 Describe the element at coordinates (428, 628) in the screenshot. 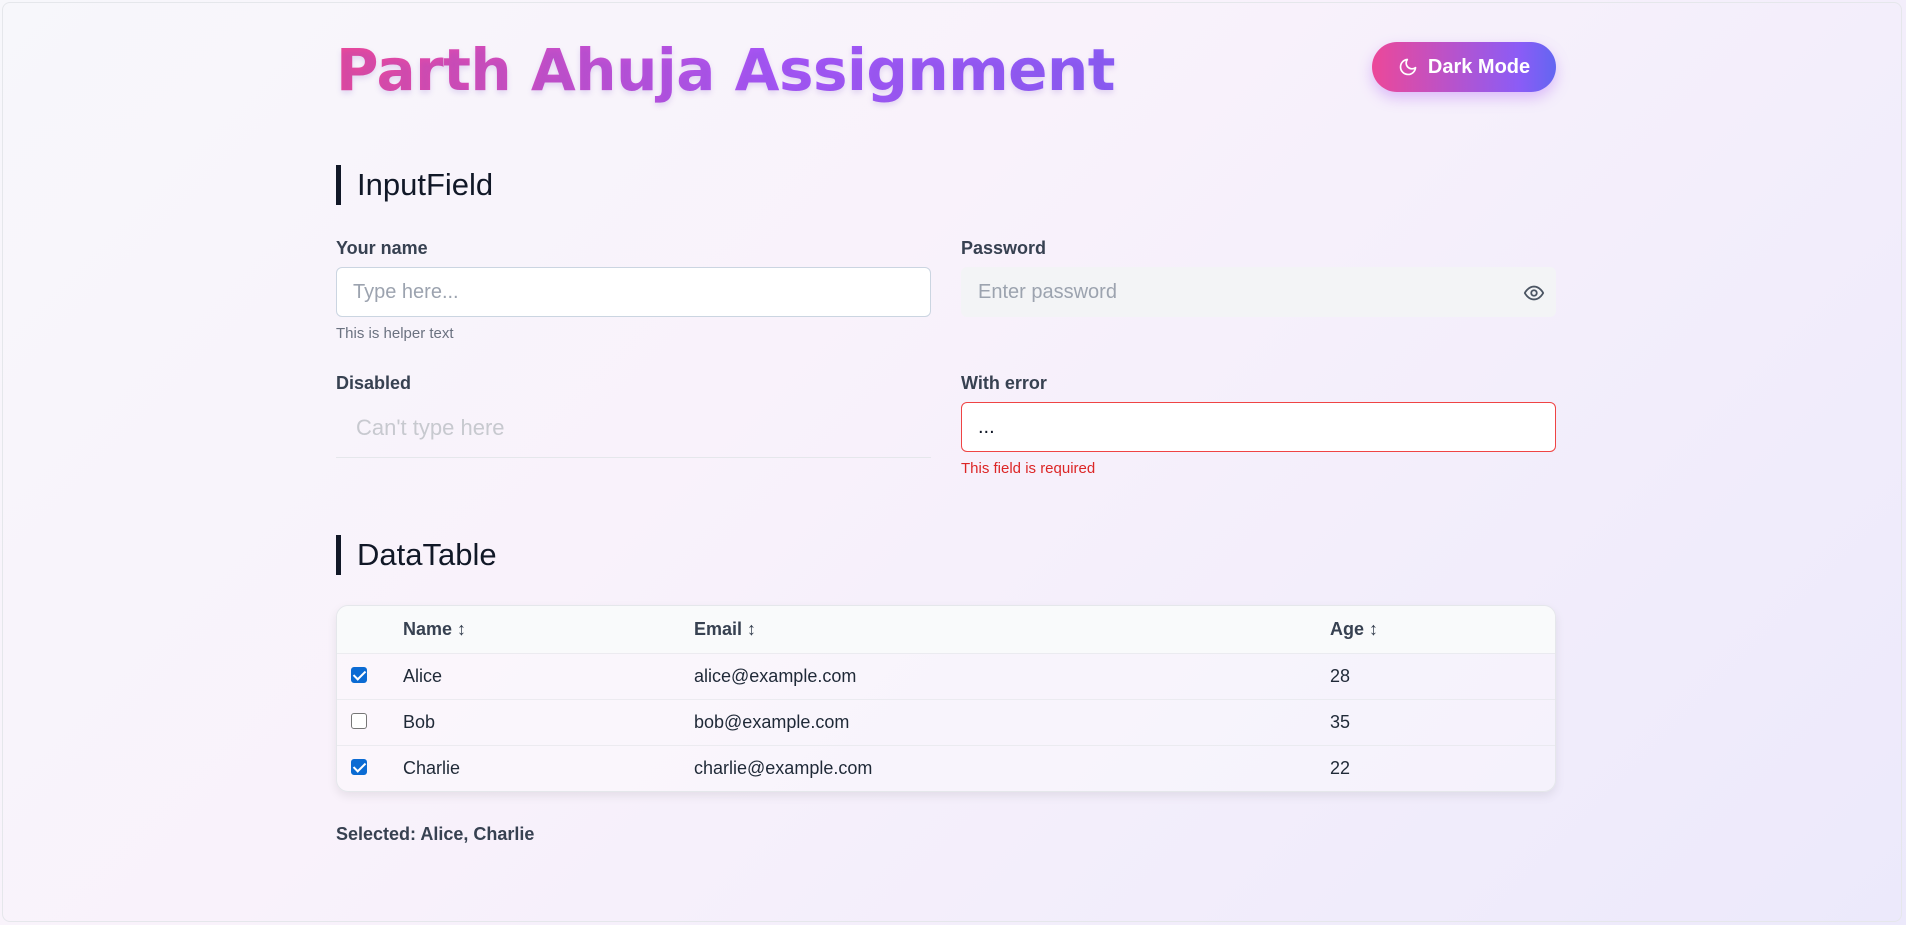

I see `name-header-label: Name` at that location.